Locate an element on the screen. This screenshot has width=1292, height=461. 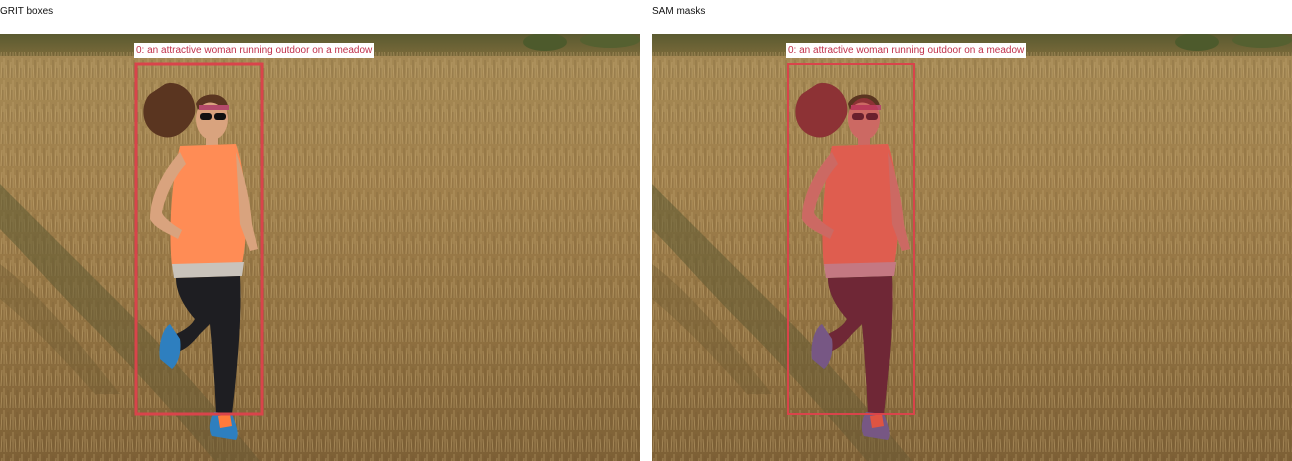
panel-title-grit: GRIT boxes is located at coordinates (27, 11).